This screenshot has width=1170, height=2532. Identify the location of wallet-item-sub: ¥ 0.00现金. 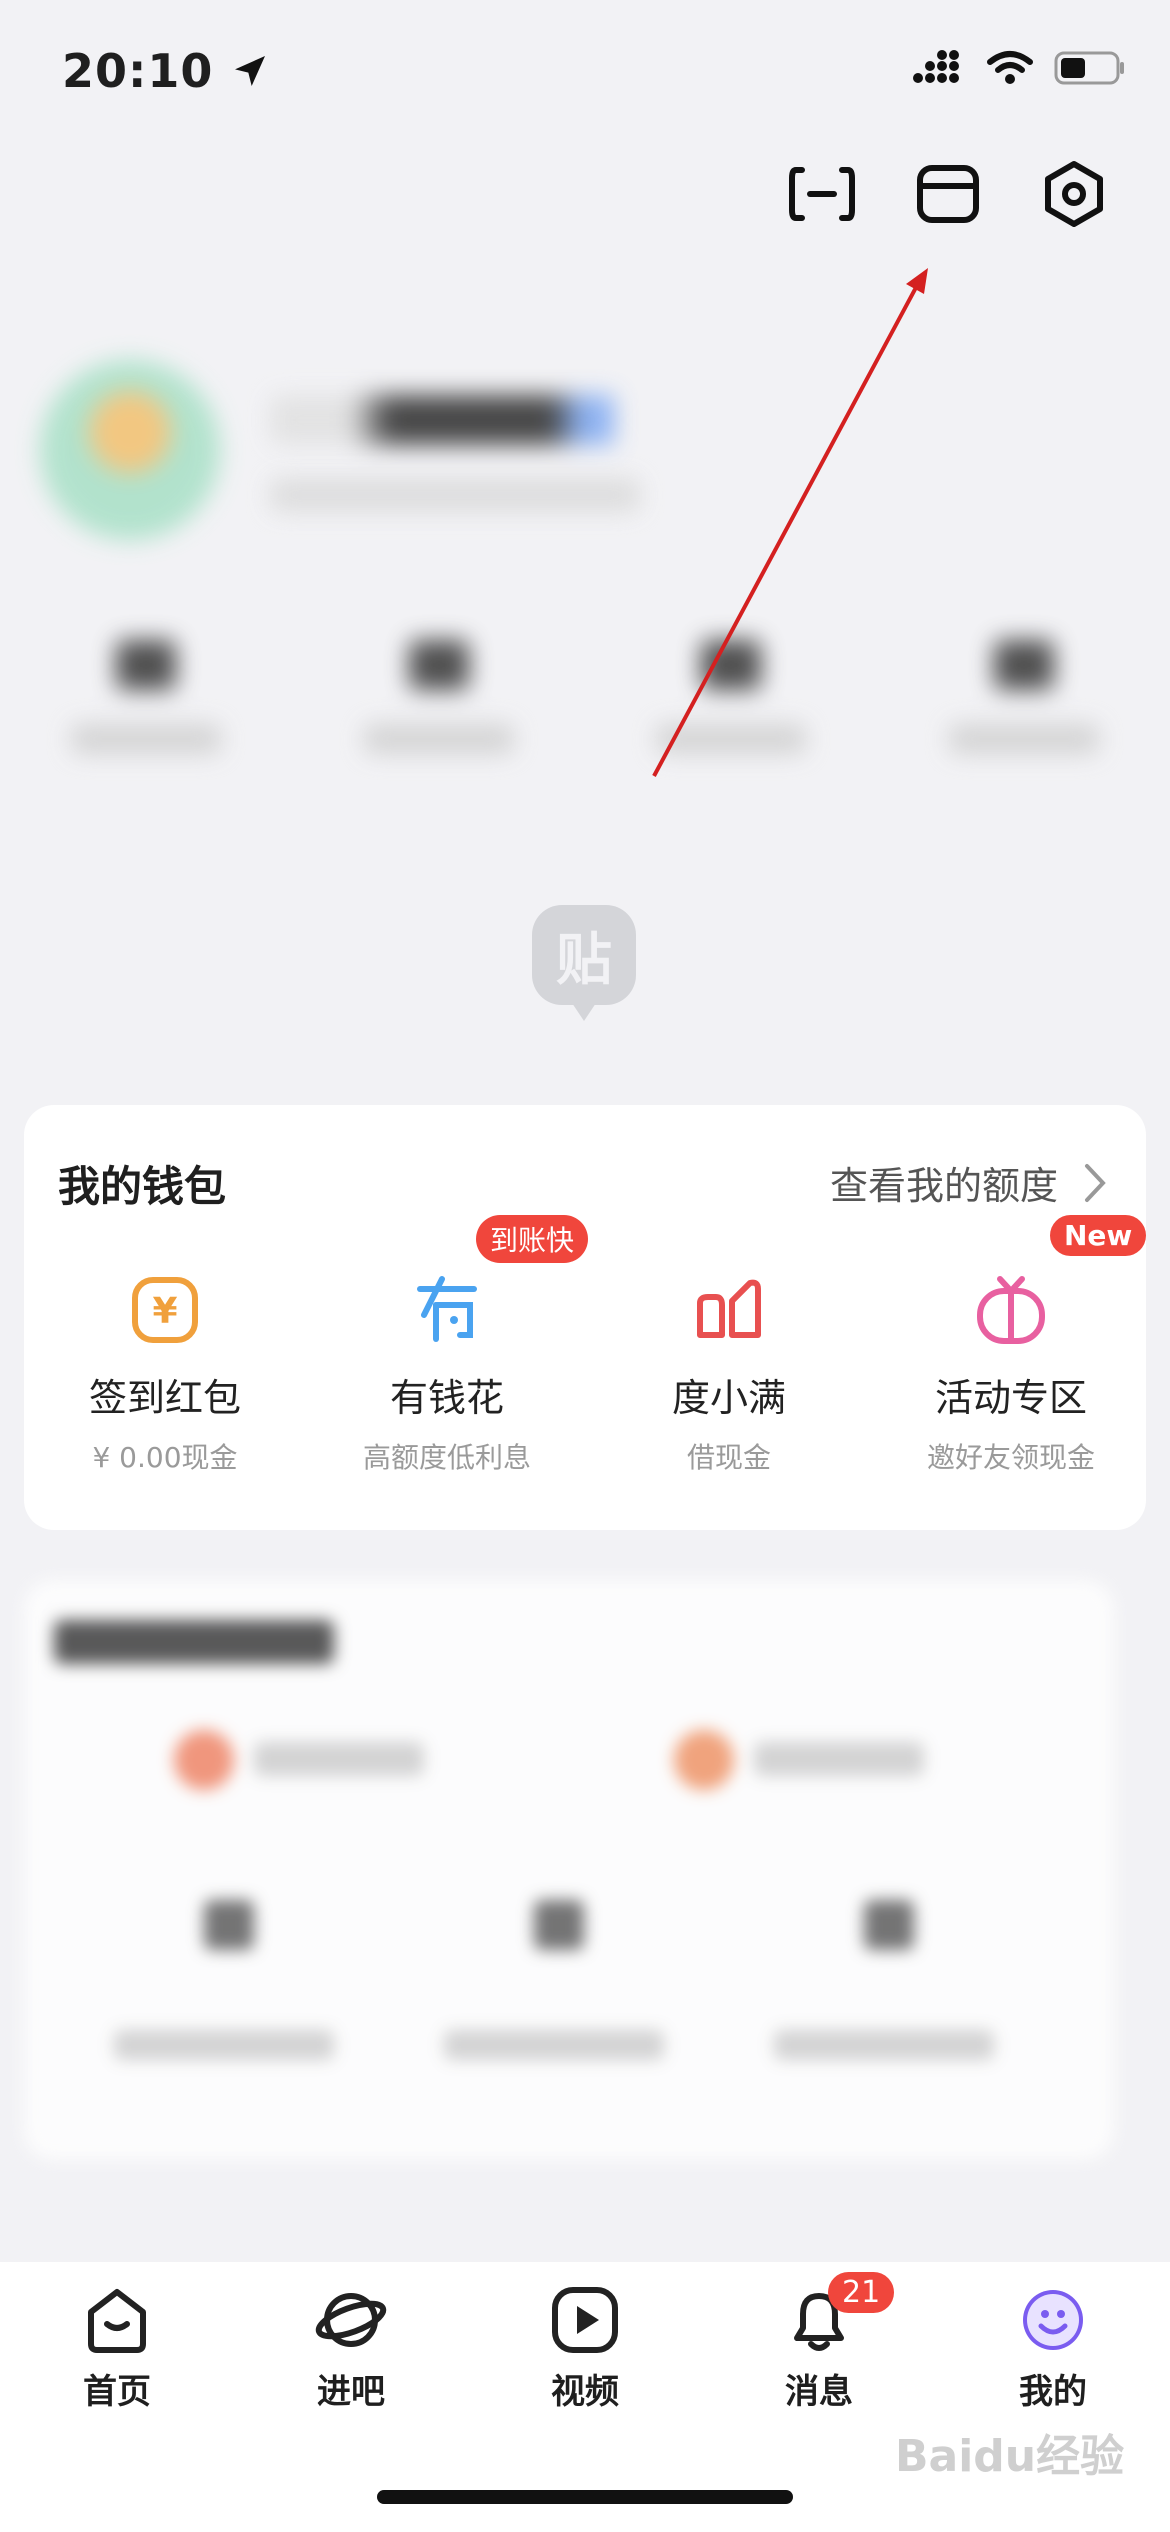
(165, 1457).